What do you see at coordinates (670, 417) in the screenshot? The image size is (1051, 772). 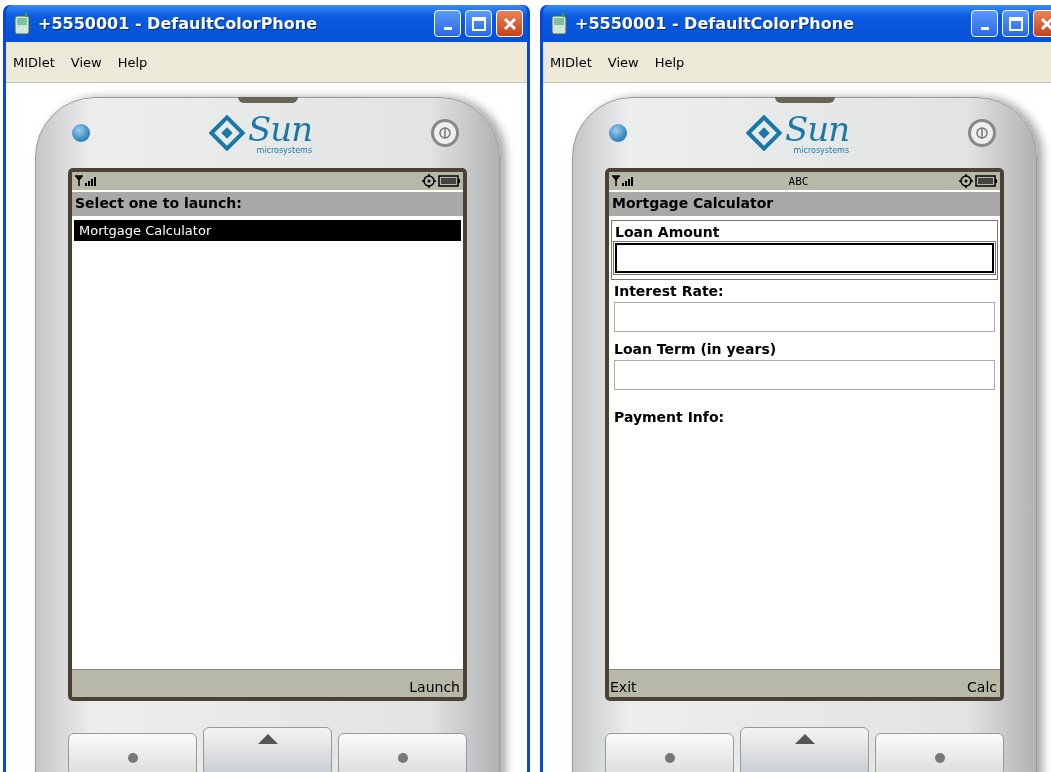 I see `form-label: Payment Info:` at bounding box center [670, 417].